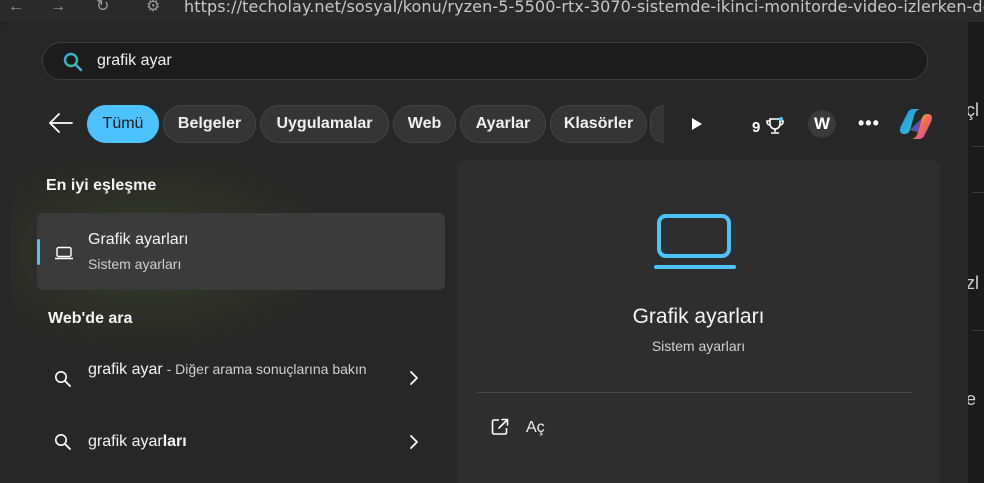 The image size is (984, 483). Describe the element at coordinates (16, 9) in the screenshot. I see `back-nav-icon: ←` at that location.